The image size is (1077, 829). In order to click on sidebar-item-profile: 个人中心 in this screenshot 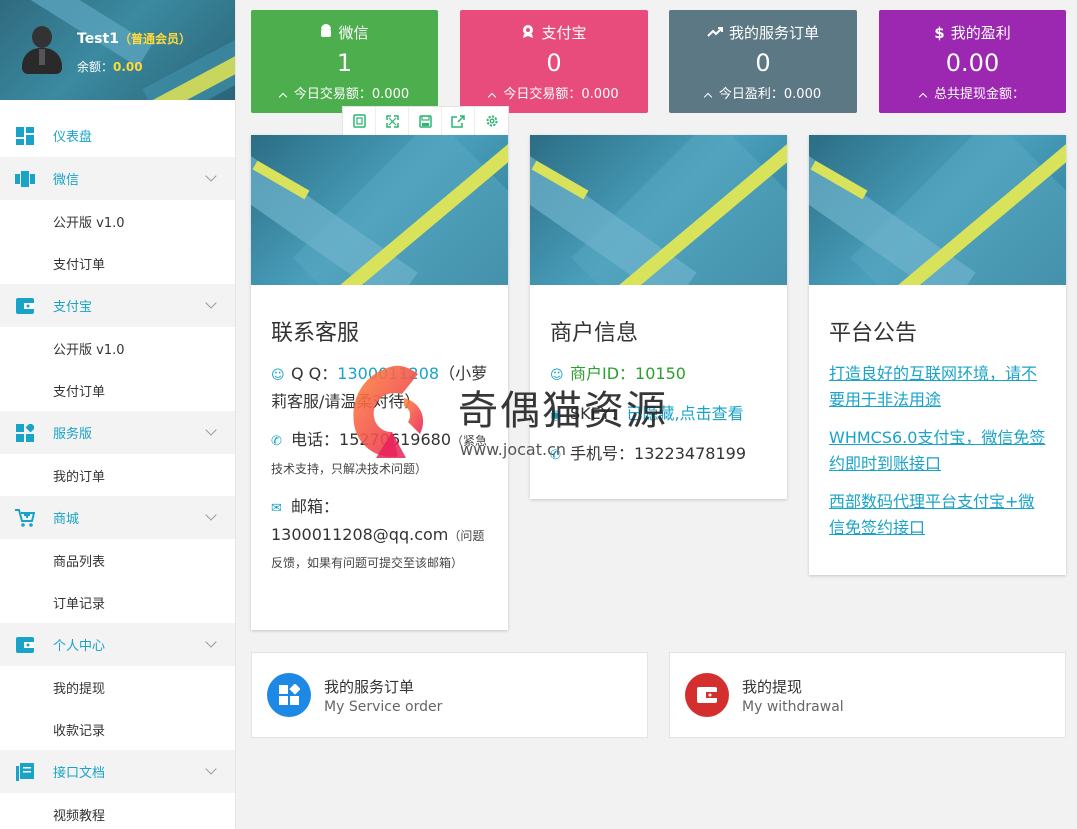, I will do `click(117, 644)`.